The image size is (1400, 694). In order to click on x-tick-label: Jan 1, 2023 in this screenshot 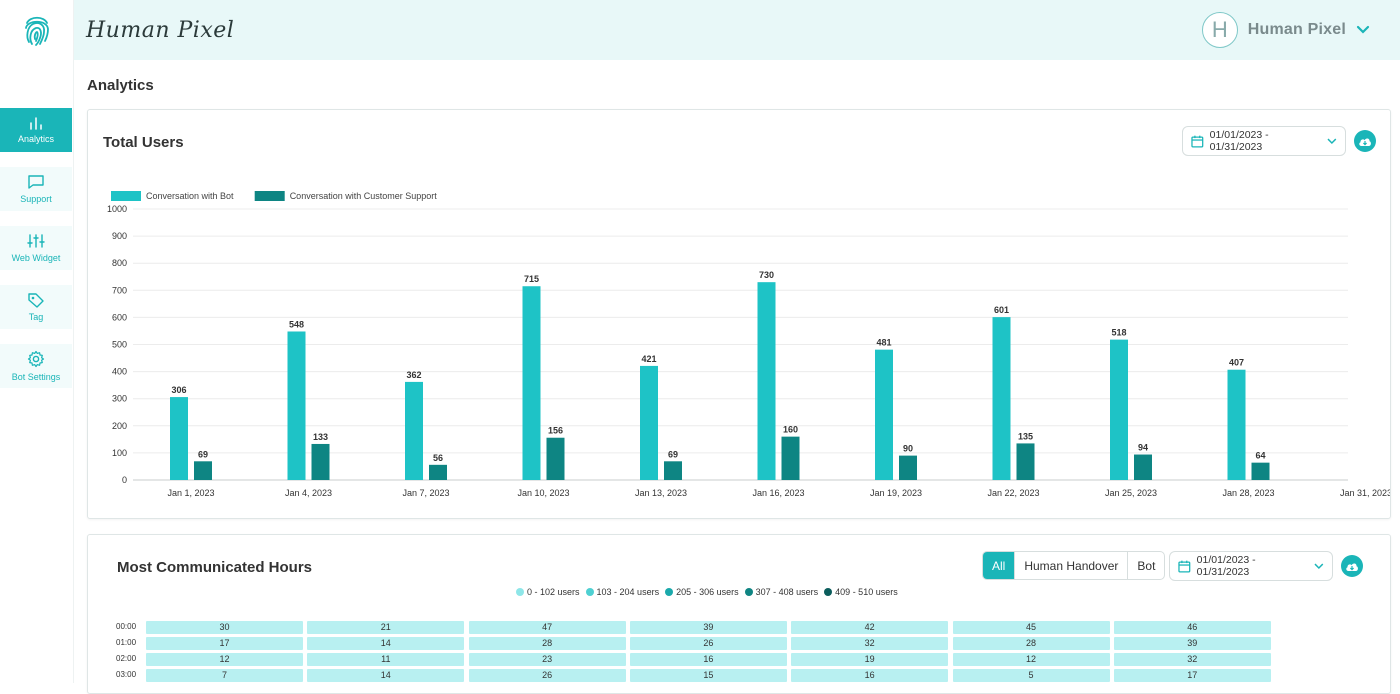, I will do `click(190, 493)`.